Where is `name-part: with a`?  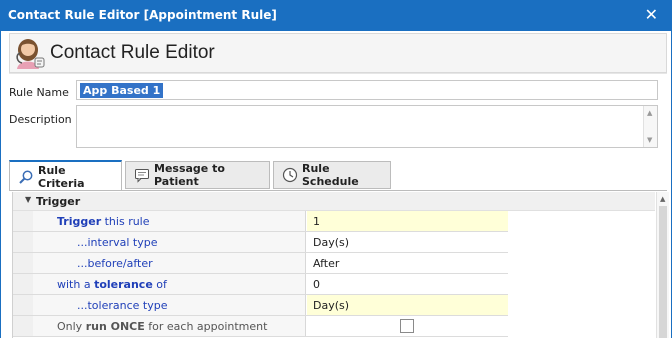 name-part: with a is located at coordinates (76, 284).